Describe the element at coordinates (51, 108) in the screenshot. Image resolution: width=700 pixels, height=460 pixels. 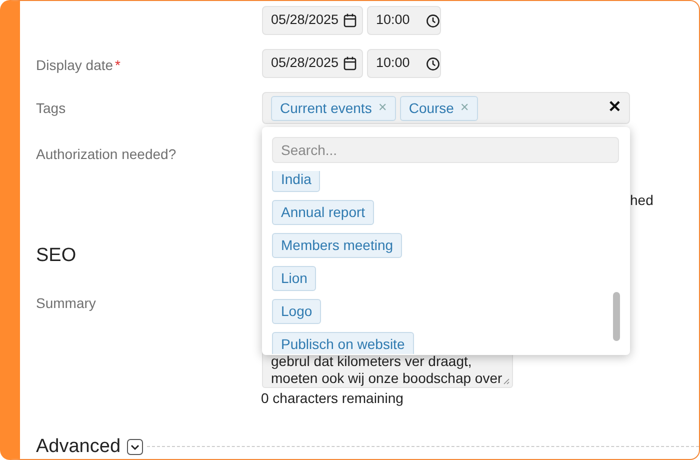
I see `field-label: Tags` at that location.